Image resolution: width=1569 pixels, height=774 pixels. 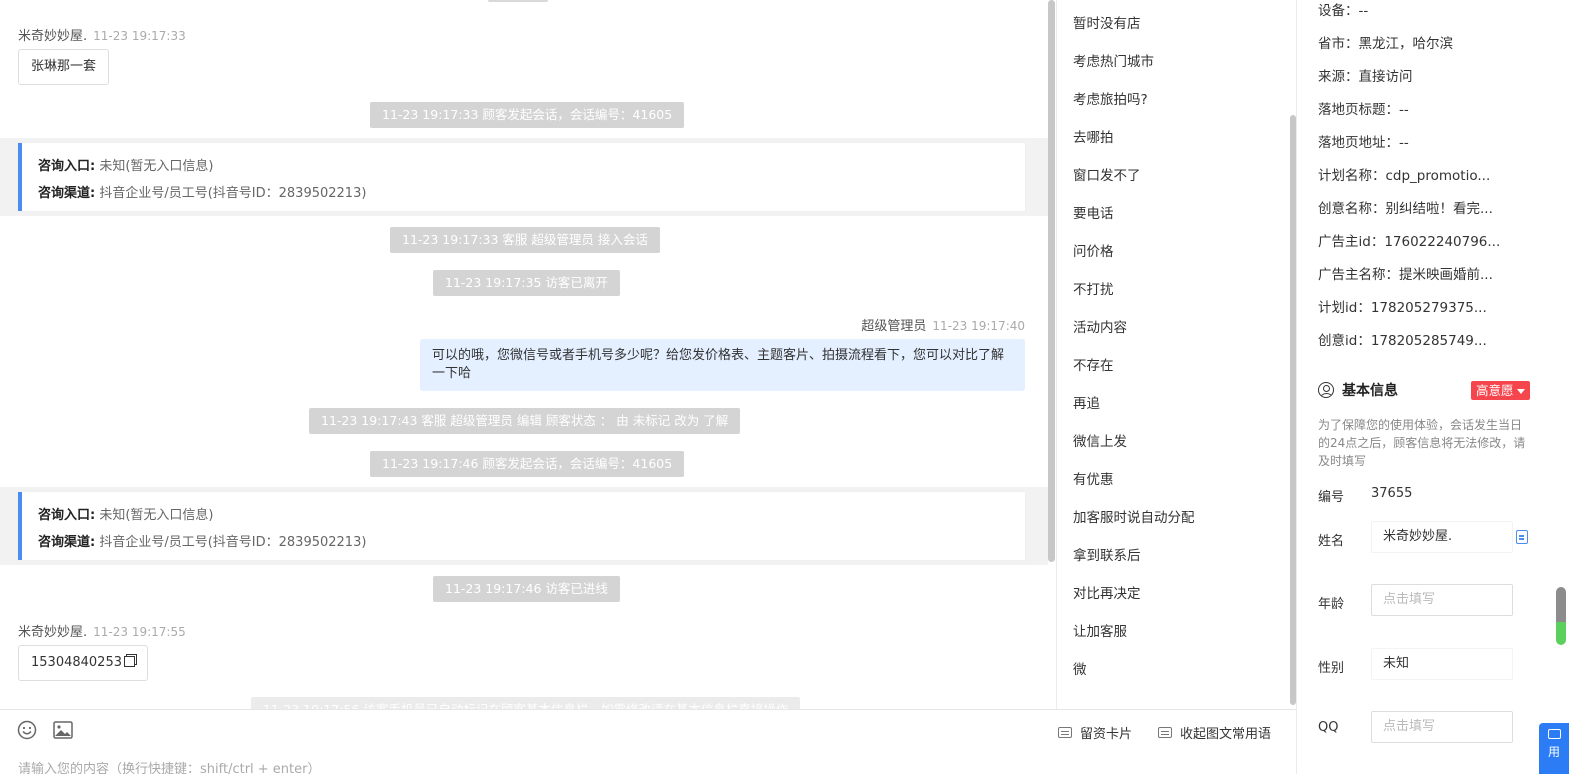 I want to click on chat-scrollbar, so click(x=1051, y=354).